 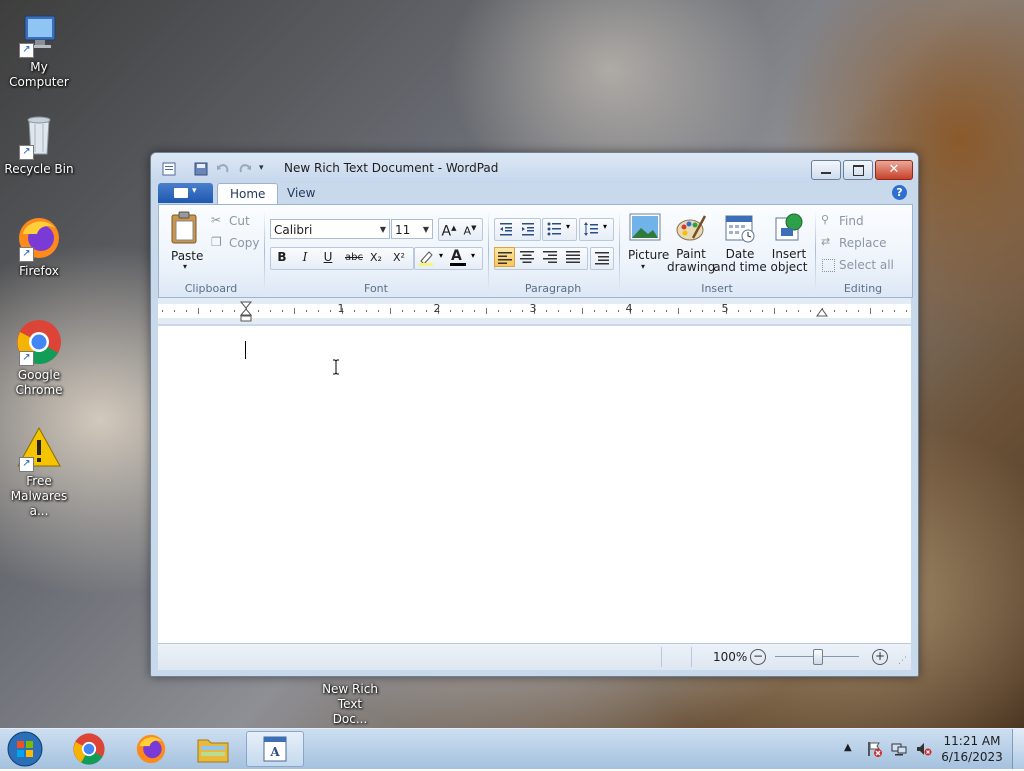 I want to click on zoom-in-icon: +, so click(x=880, y=657).